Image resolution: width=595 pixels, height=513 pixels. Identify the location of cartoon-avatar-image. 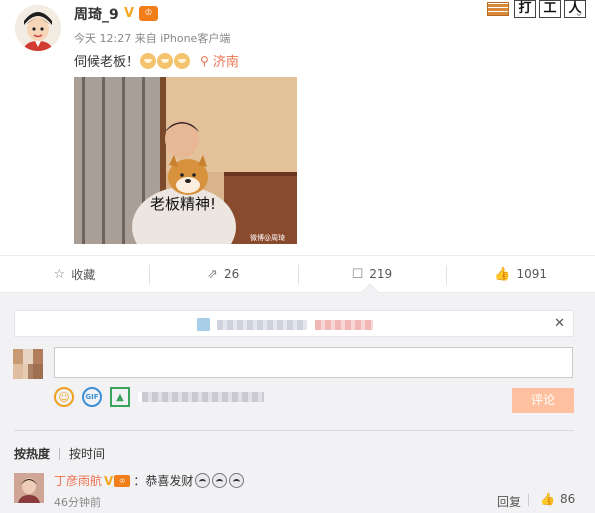
(38, 28).